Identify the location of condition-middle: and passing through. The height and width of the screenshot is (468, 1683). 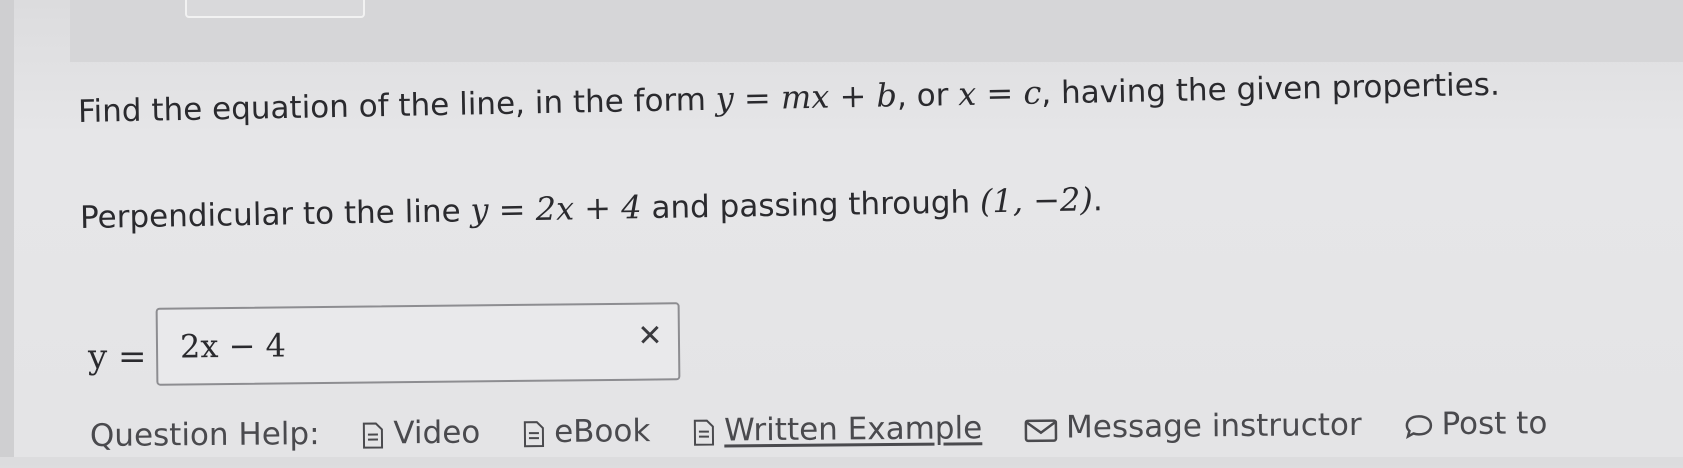
(810, 205).